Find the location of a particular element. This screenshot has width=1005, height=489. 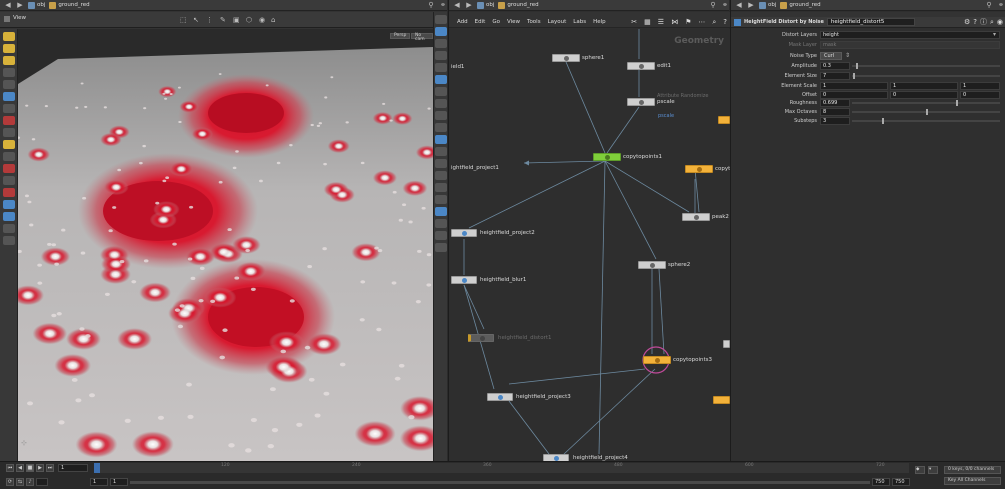

end-frame-field: 750 is located at coordinates (901, 482).